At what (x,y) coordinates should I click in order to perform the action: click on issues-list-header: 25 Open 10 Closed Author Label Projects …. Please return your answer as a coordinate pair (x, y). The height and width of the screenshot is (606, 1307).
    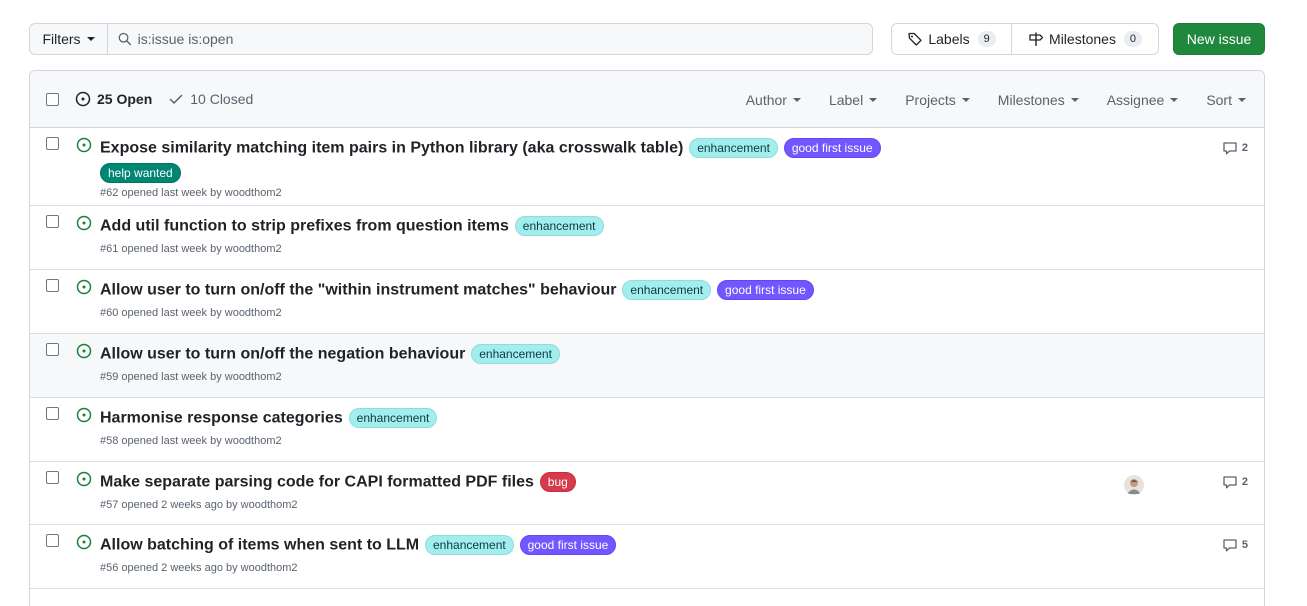
    Looking at the image, I should click on (647, 99).